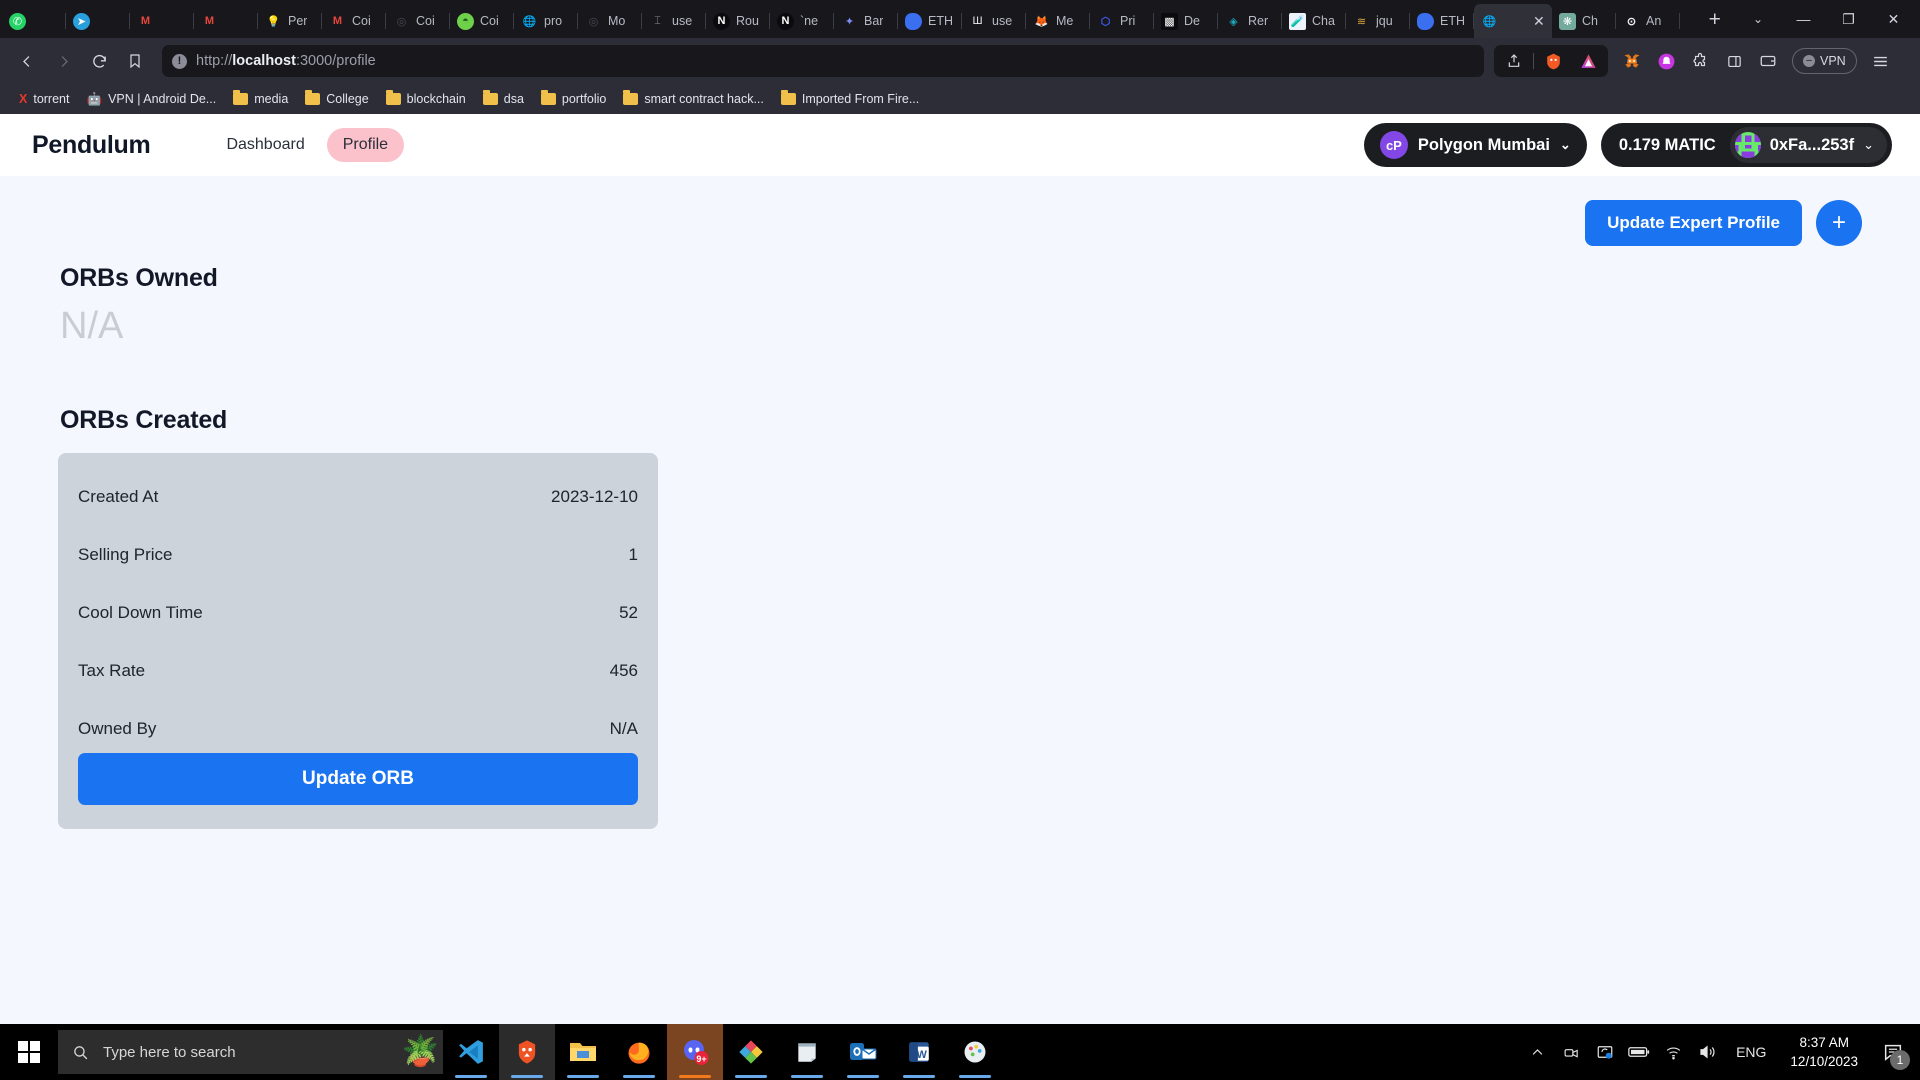 This screenshot has width=1920, height=1080. Describe the element at coordinates (1584, 21) in the screenshot. I see `browser-tab: ❋ Ch` at that location.